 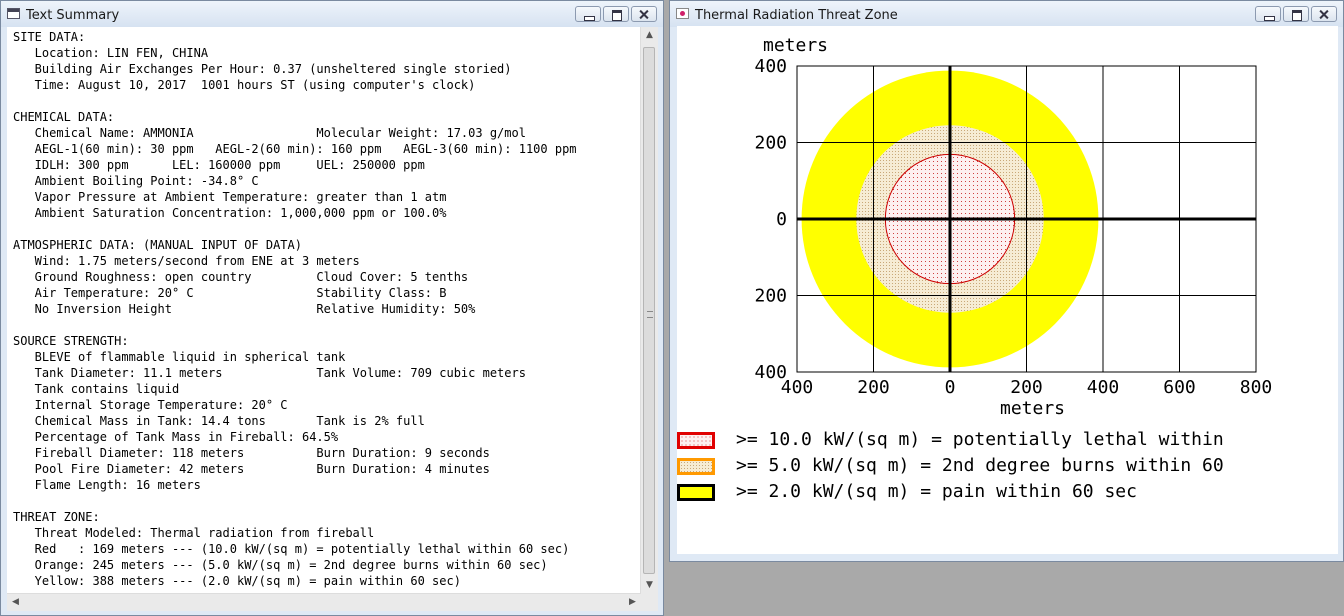 I want to click on y-tick-label: 0, so click(x=781, y=219).